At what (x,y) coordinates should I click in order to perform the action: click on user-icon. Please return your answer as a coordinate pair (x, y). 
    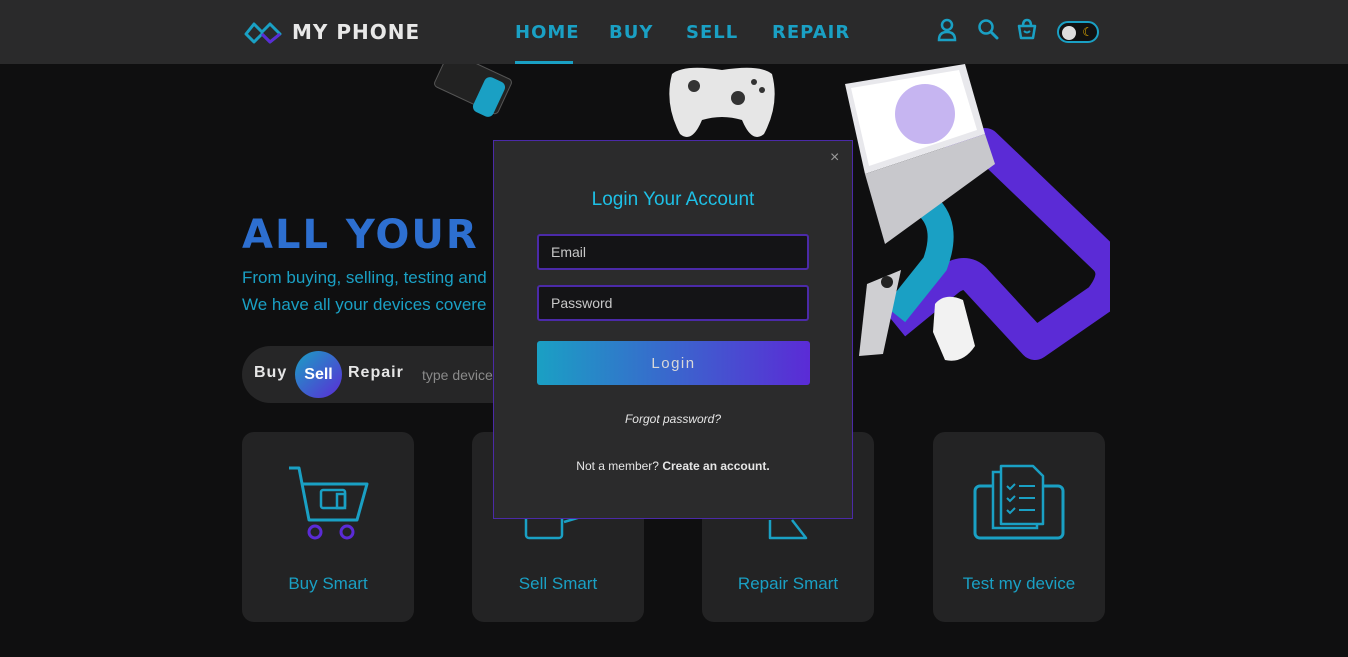
    Looking at the image, I should click on (947, 30).